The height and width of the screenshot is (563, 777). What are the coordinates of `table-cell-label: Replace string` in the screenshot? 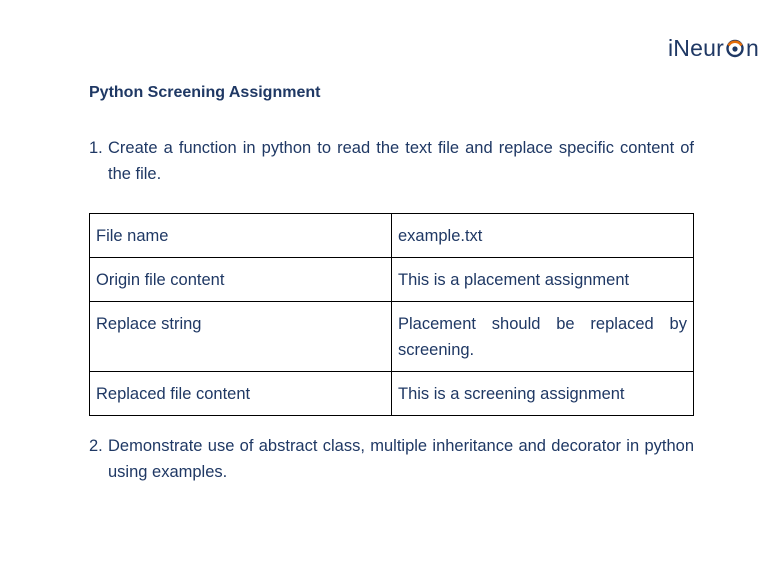 It's located at (240, 336).